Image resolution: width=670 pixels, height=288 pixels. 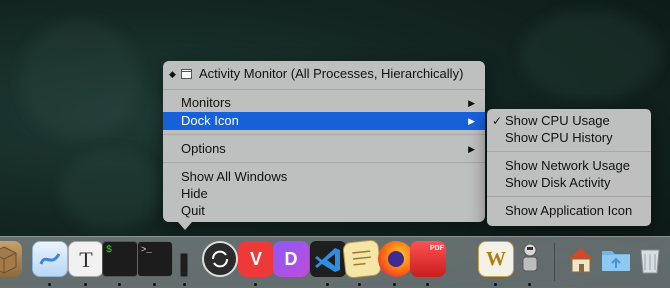 I want to click on word-icon: W, so click(x=496, y=259).